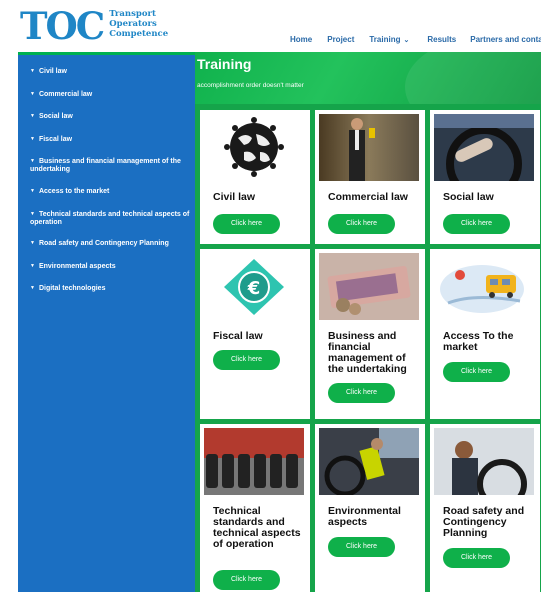 Image resolution: width=541 pixels, height=592 pixels. I want to click on sidebar-item-access-market: ▼ Access to the market, so click(110, 191).